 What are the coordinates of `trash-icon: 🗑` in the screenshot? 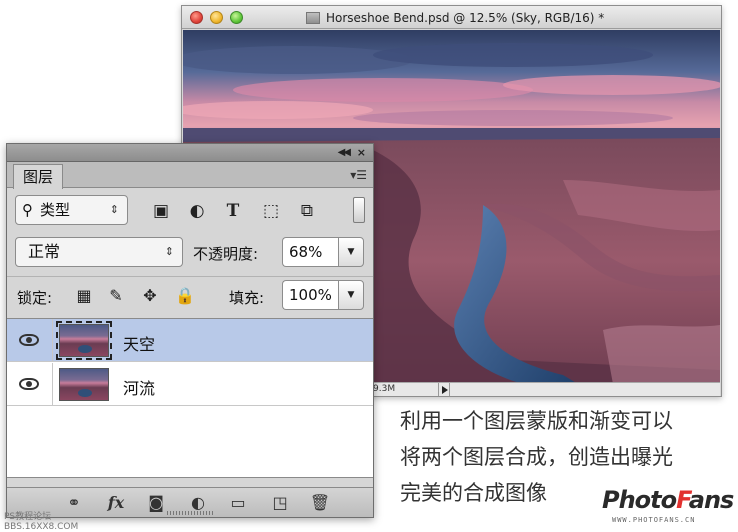 It's located at (320, 503).